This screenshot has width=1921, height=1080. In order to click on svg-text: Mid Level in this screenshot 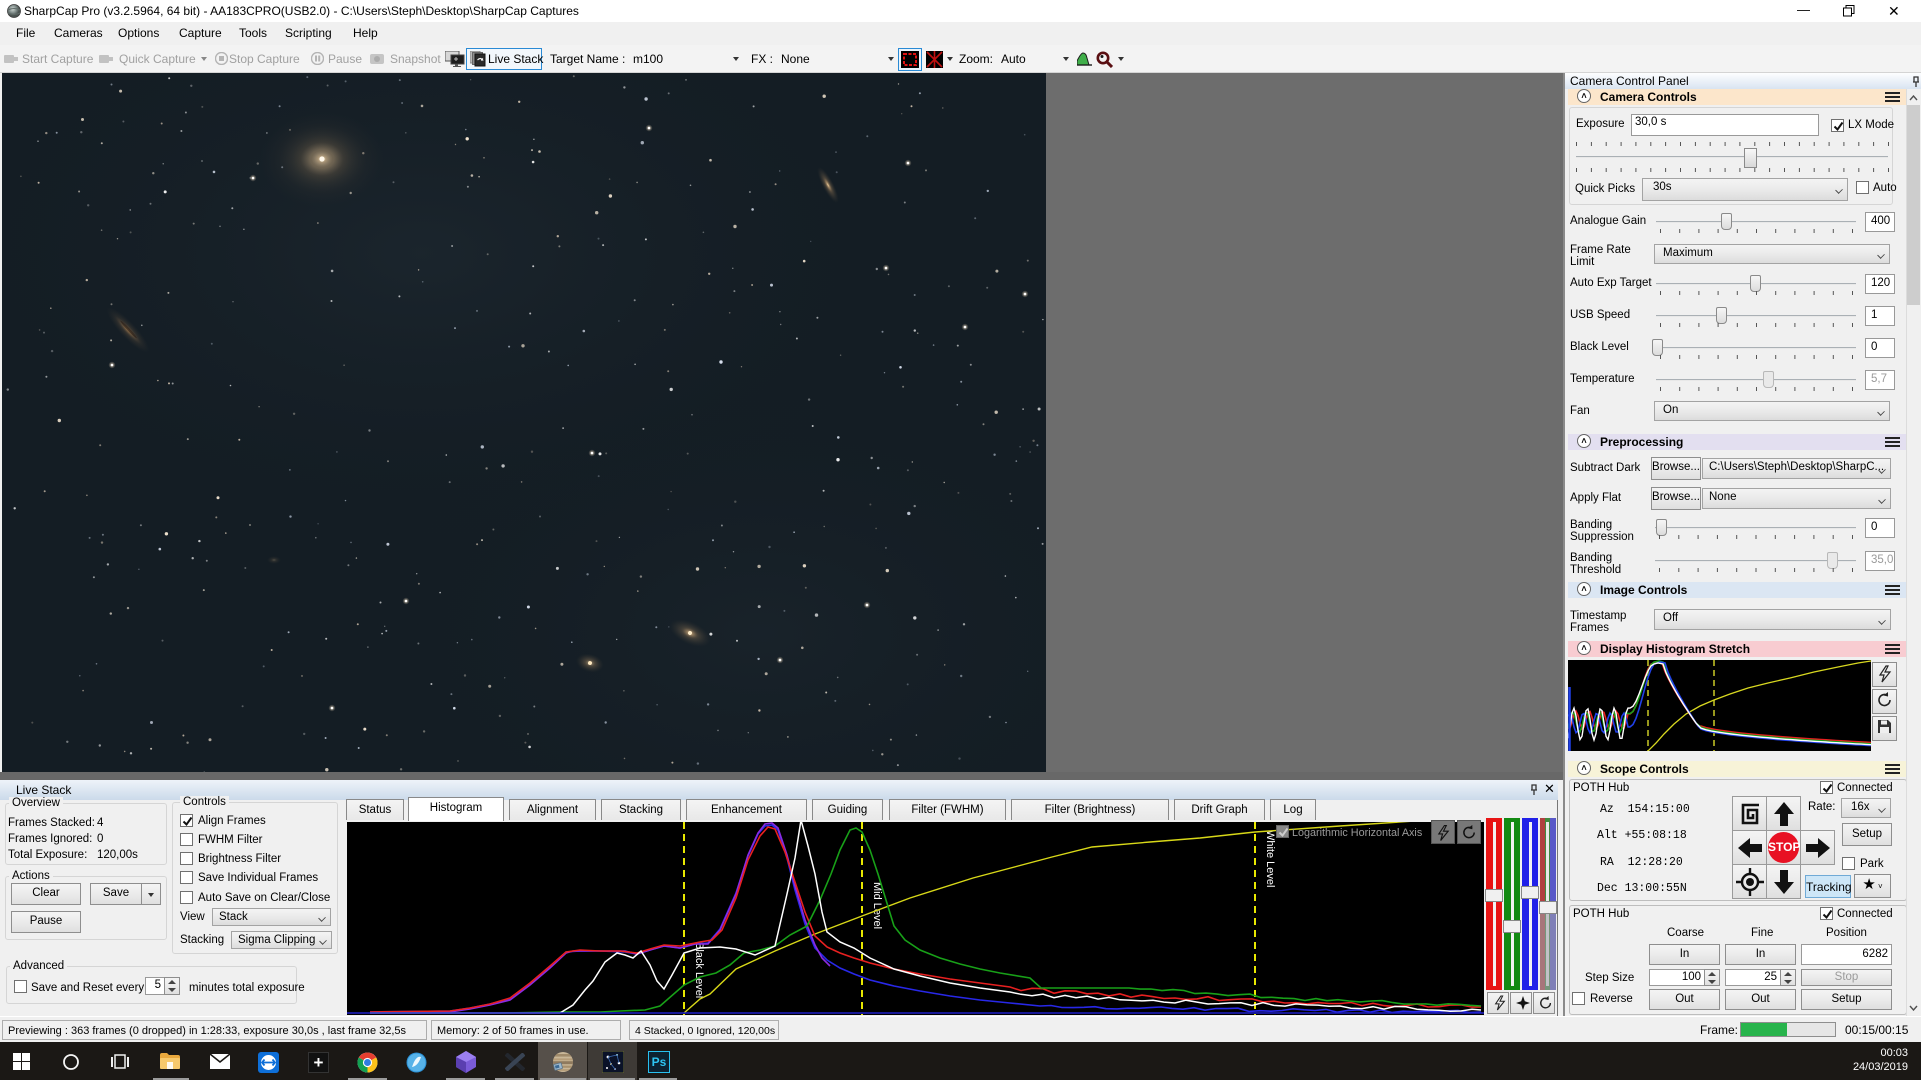, I will do `click(877, 905)`.